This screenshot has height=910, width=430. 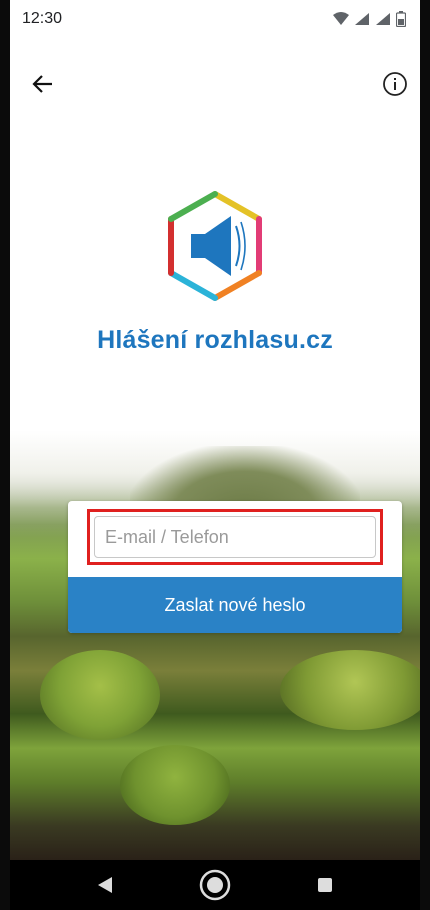 What do you see at coordinates (235, 567) in the screenshot?
I see `password-reset-card: Zaslat nové heslo` at bounding box center [235, 567].